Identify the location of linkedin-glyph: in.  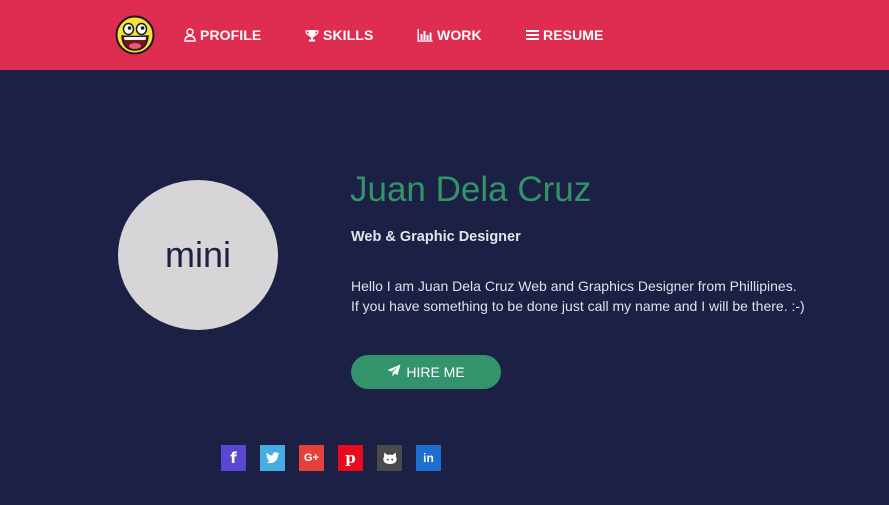
(428, 458).